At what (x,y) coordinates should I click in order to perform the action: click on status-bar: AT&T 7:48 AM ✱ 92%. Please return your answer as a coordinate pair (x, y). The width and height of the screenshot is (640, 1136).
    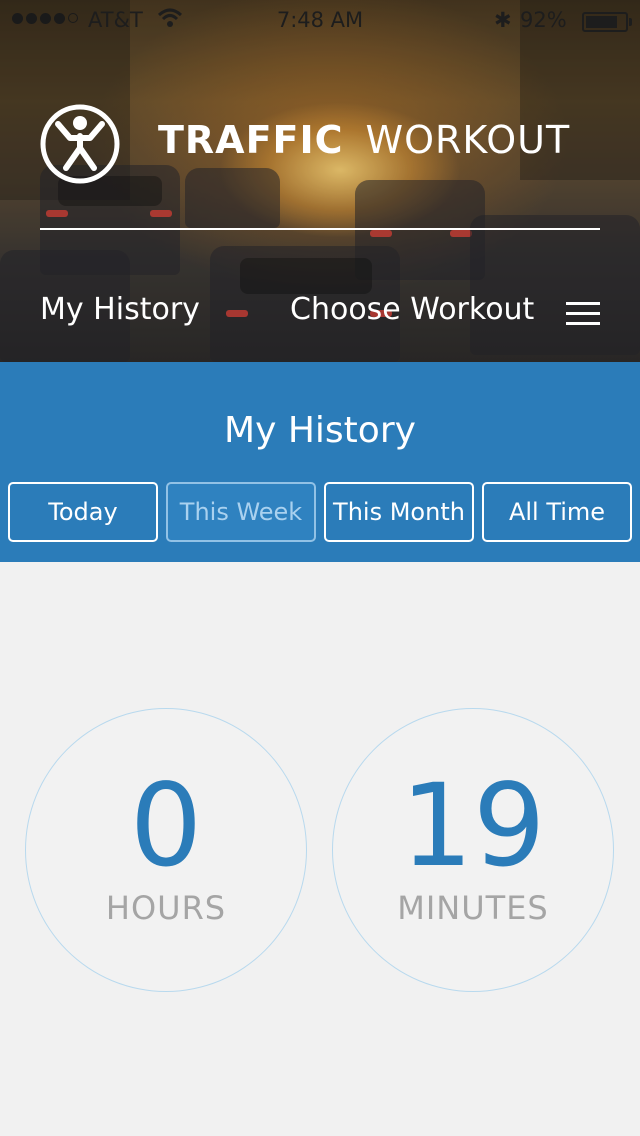
    Looking at the image, I should click on (320, 20).